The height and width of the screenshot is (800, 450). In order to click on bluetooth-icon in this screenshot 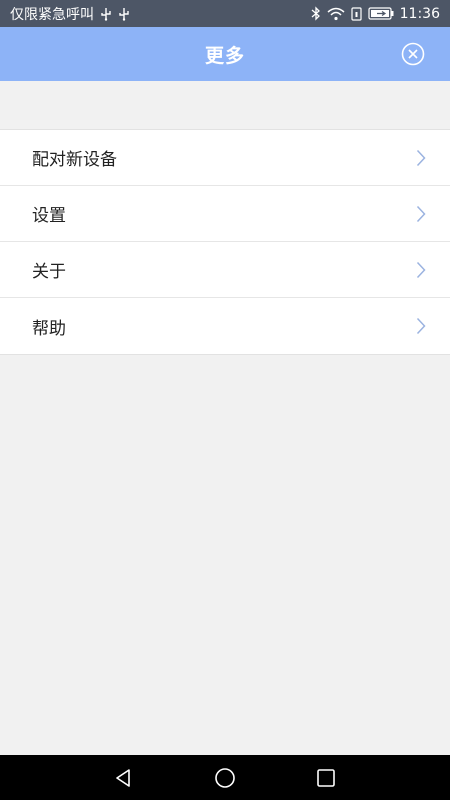, I will do `click(316, 13)`.